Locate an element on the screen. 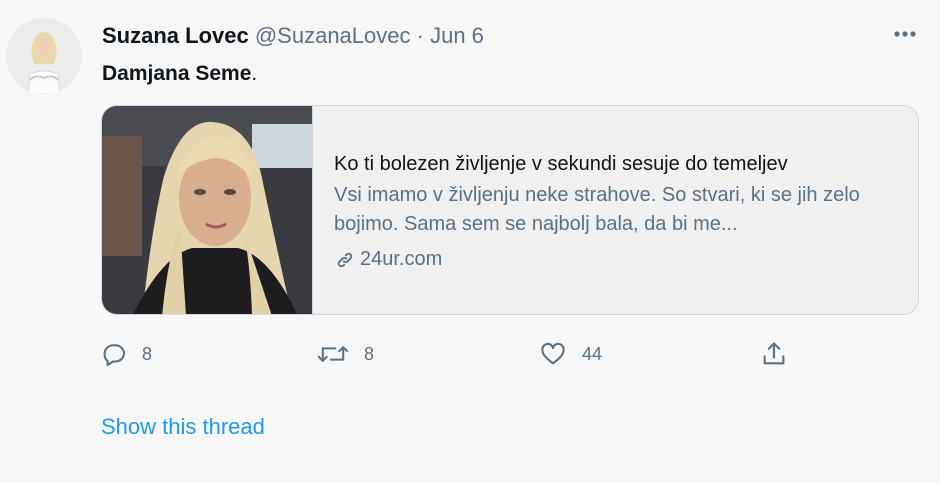 This screenshot has width=940, height=483. tweet-date: Jun 6 is located at coordinates (457, 35).